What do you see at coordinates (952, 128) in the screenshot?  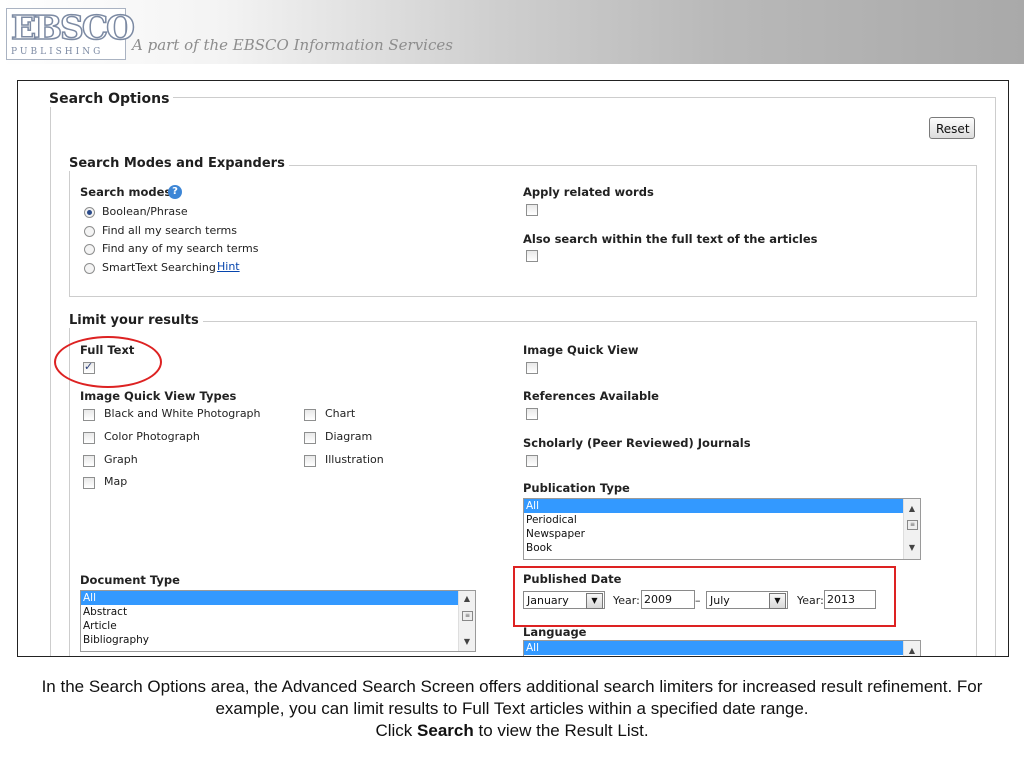 I see `reset-button: Reset` at bounding box center [952, 128].